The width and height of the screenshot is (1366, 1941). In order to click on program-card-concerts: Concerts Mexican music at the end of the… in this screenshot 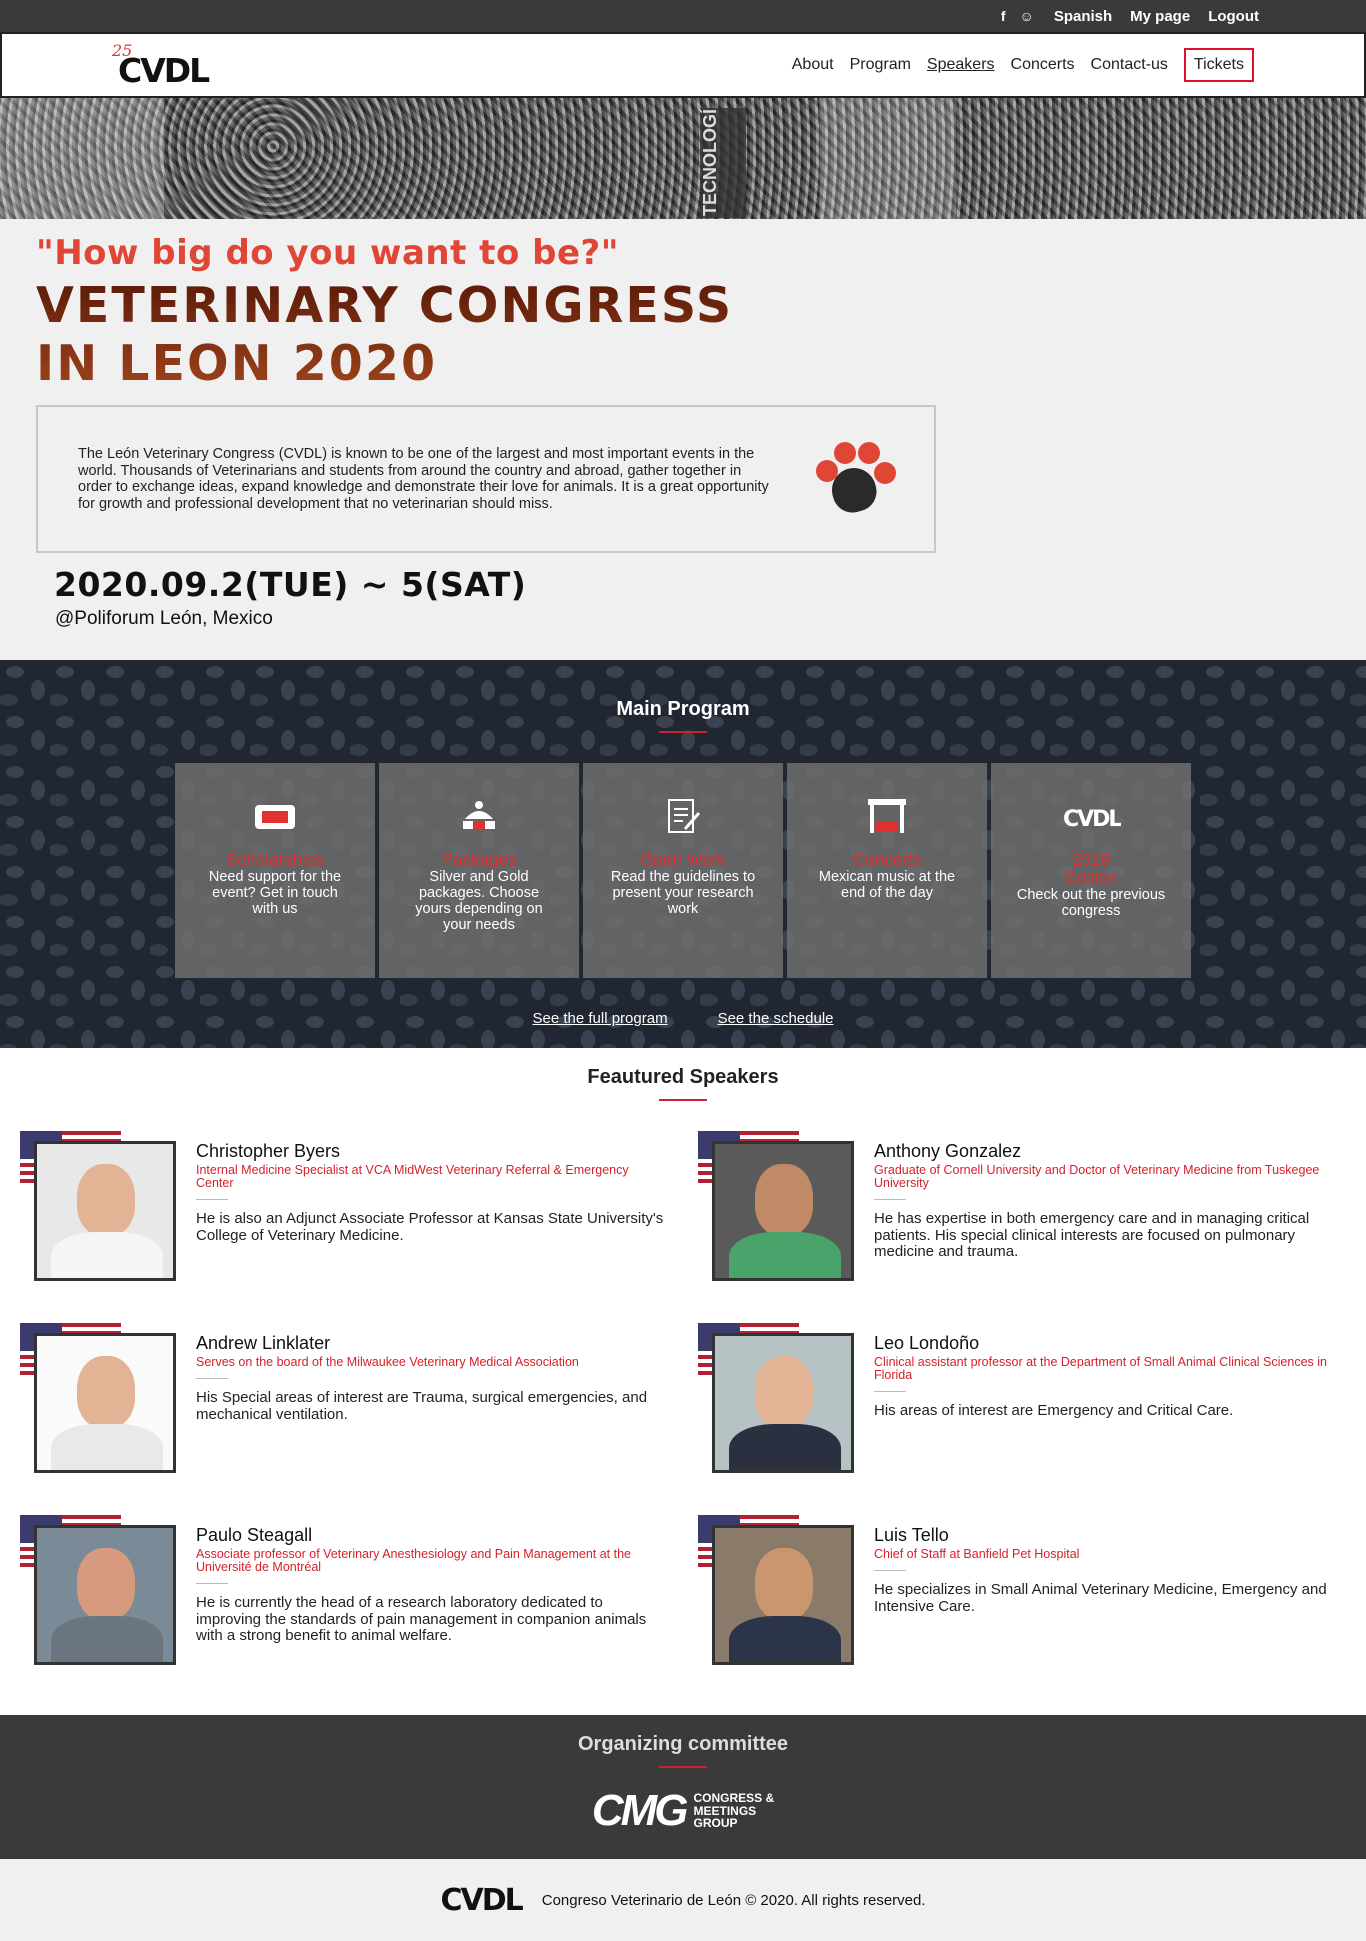, I will do `click(887, 870)`.